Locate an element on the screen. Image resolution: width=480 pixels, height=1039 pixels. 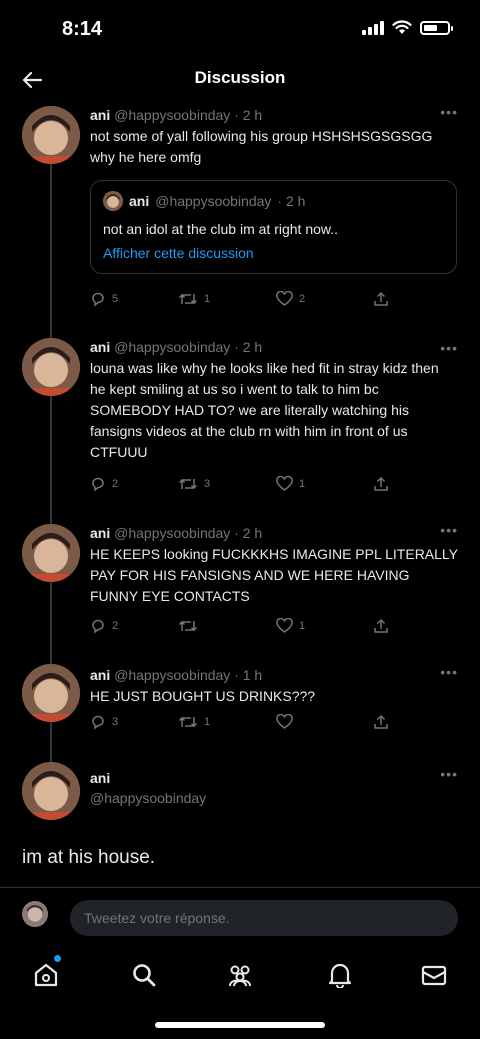
reply-bar is located at coordinates (240, 918).